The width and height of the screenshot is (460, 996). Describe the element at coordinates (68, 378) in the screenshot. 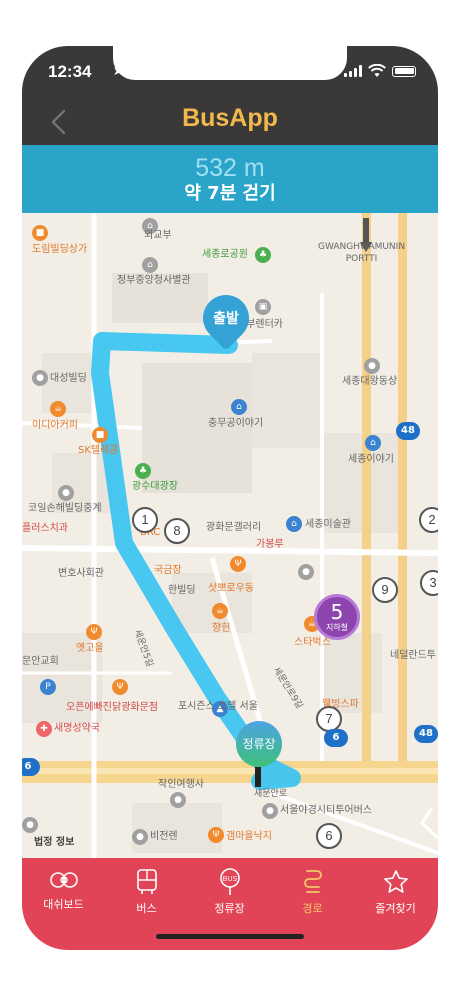

I see `map-label-daesung: 대성빌딩` at that location.